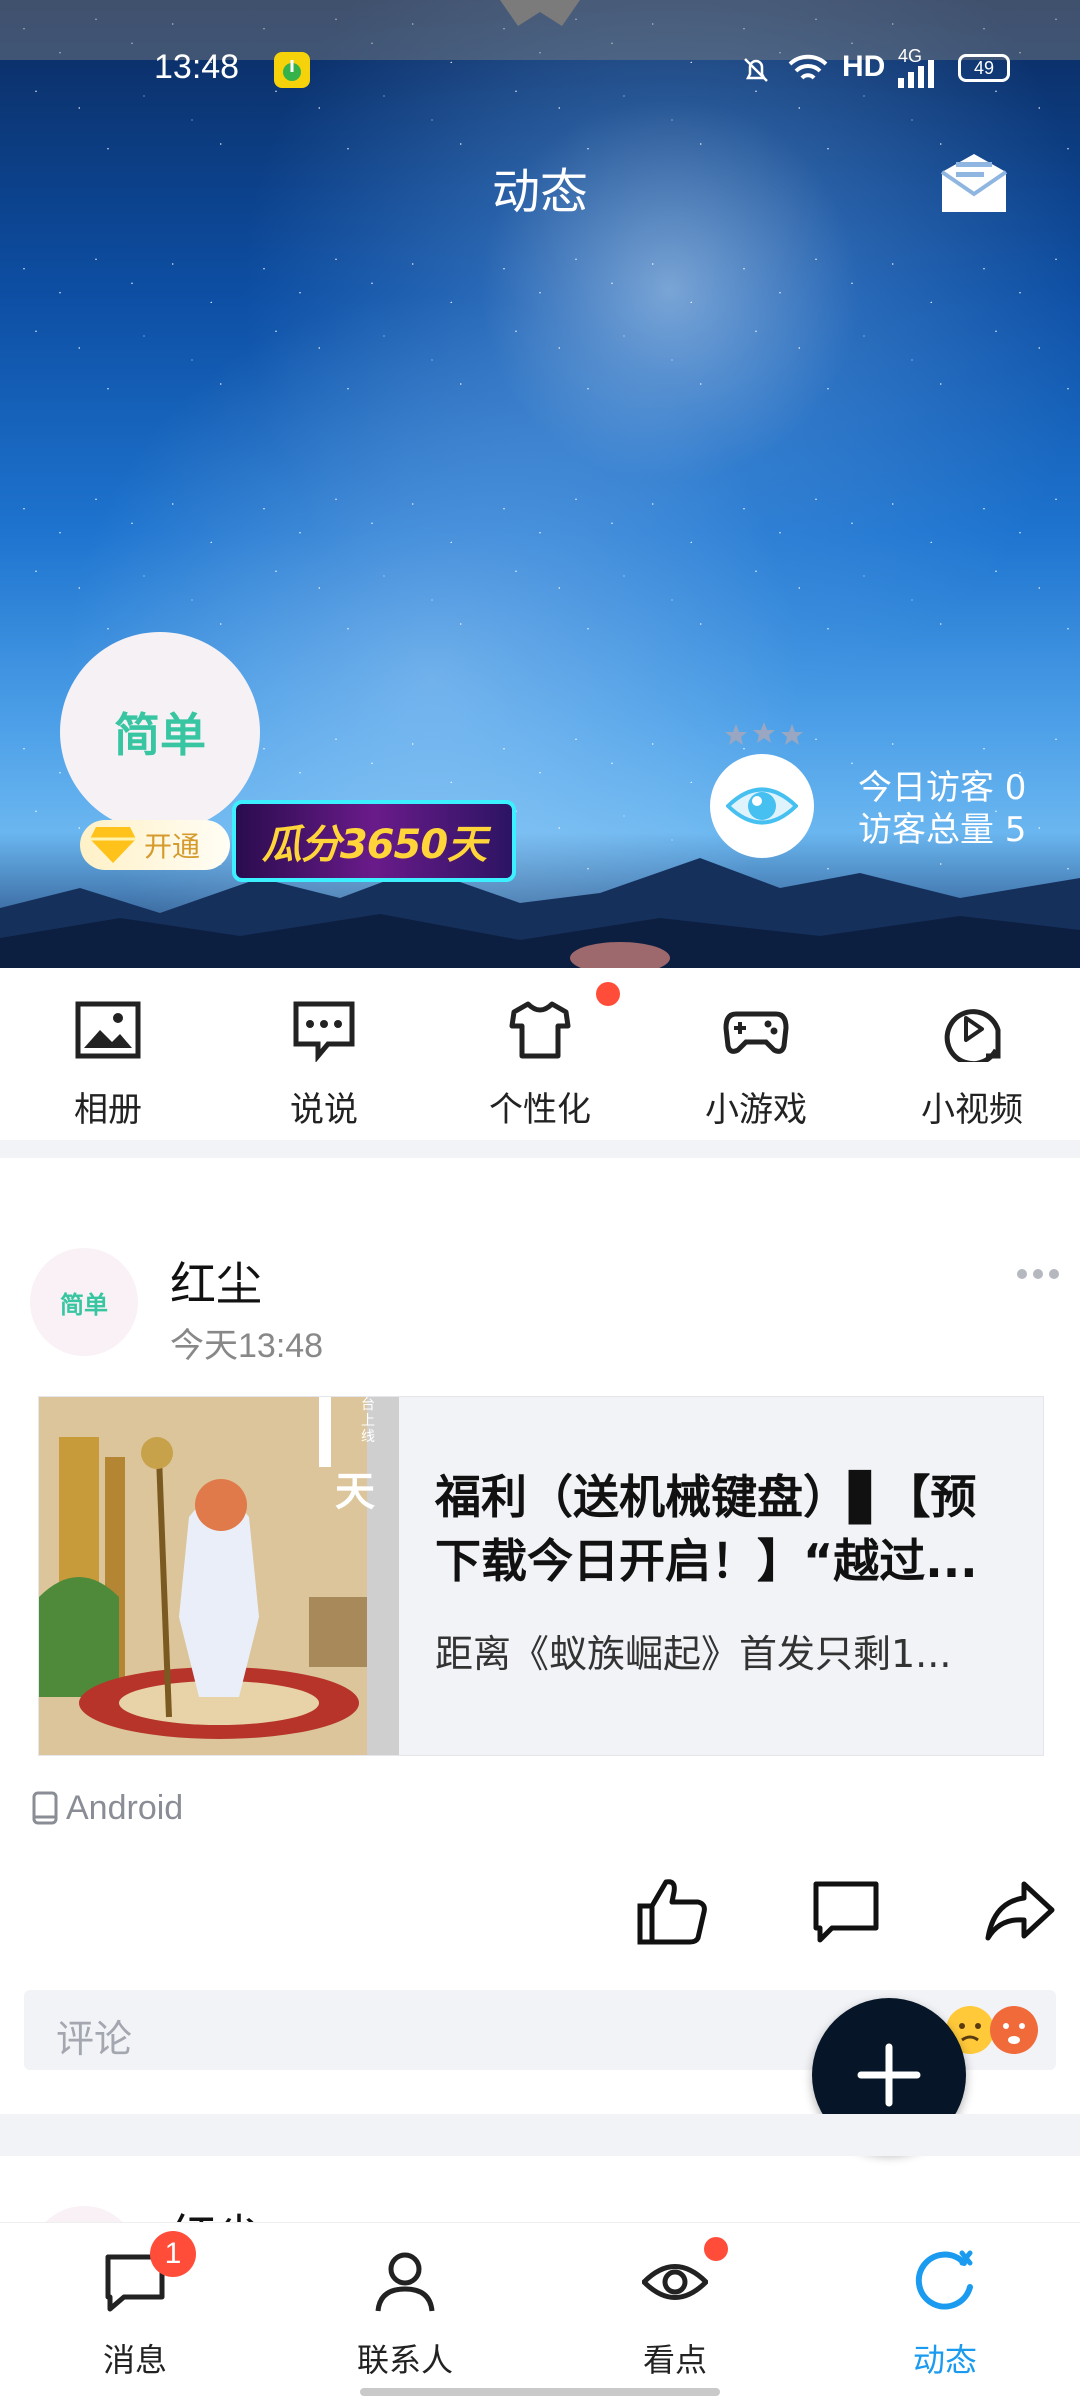  I want to click on vip-open-badge: 开通, so click(155, 845).